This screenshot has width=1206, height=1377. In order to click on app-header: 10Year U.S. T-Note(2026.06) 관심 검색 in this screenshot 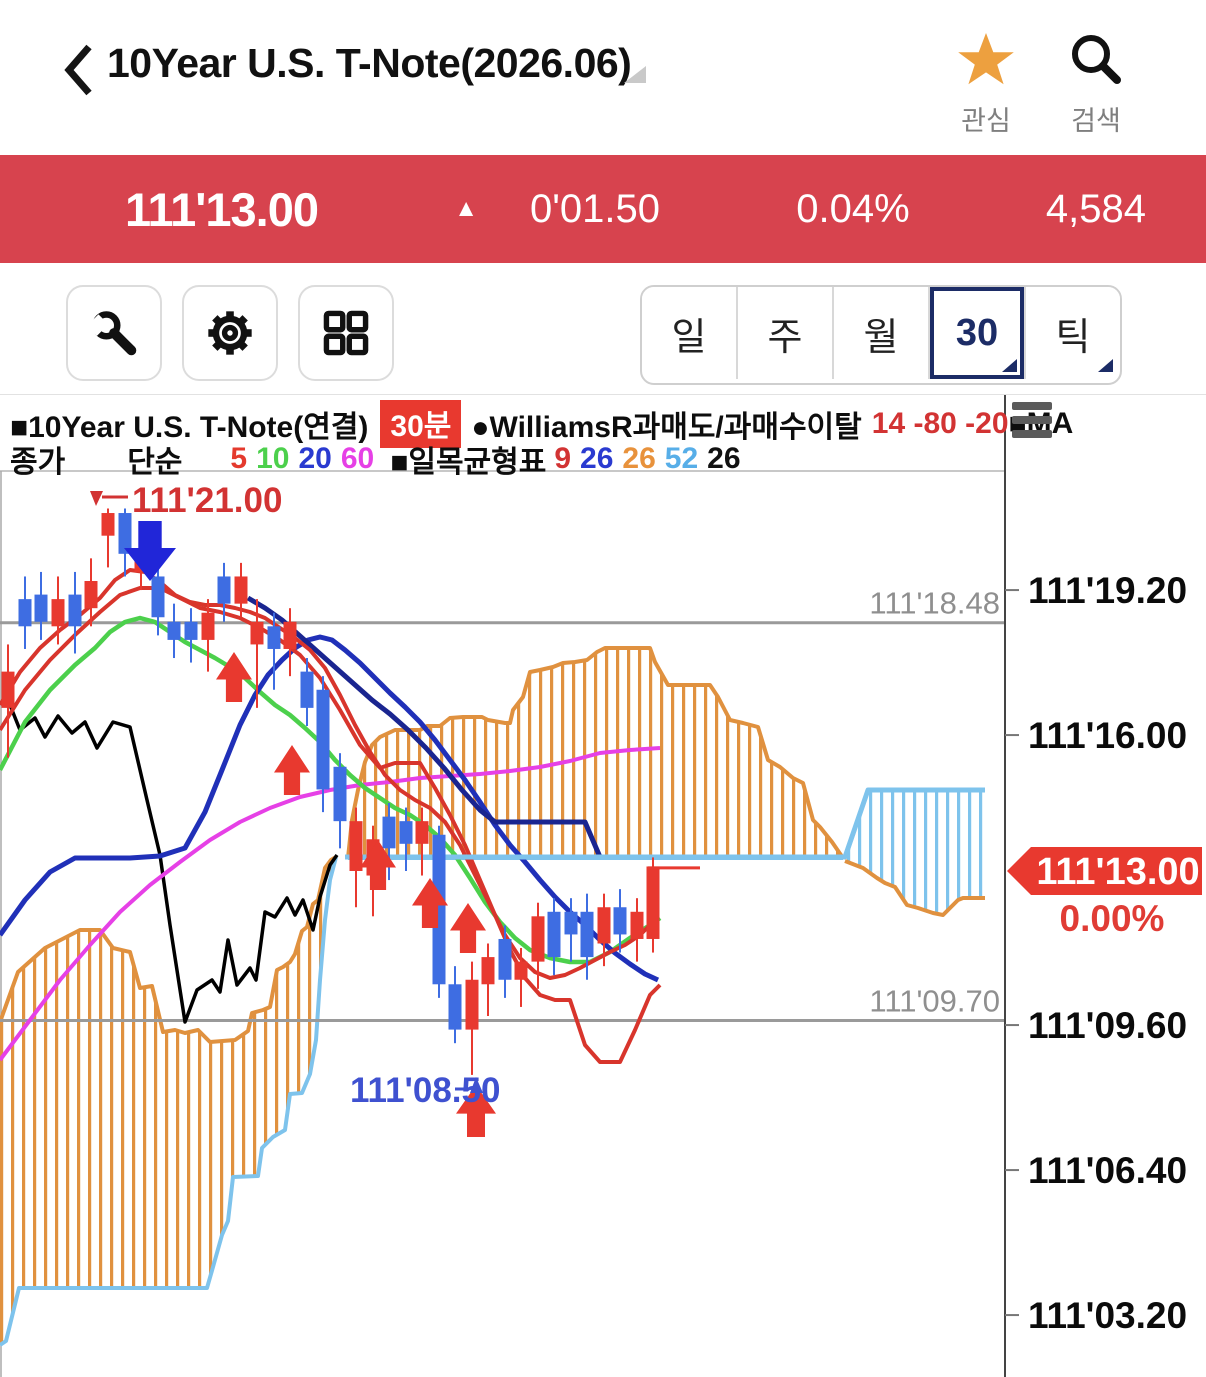, I will do `click(603, 77)`.